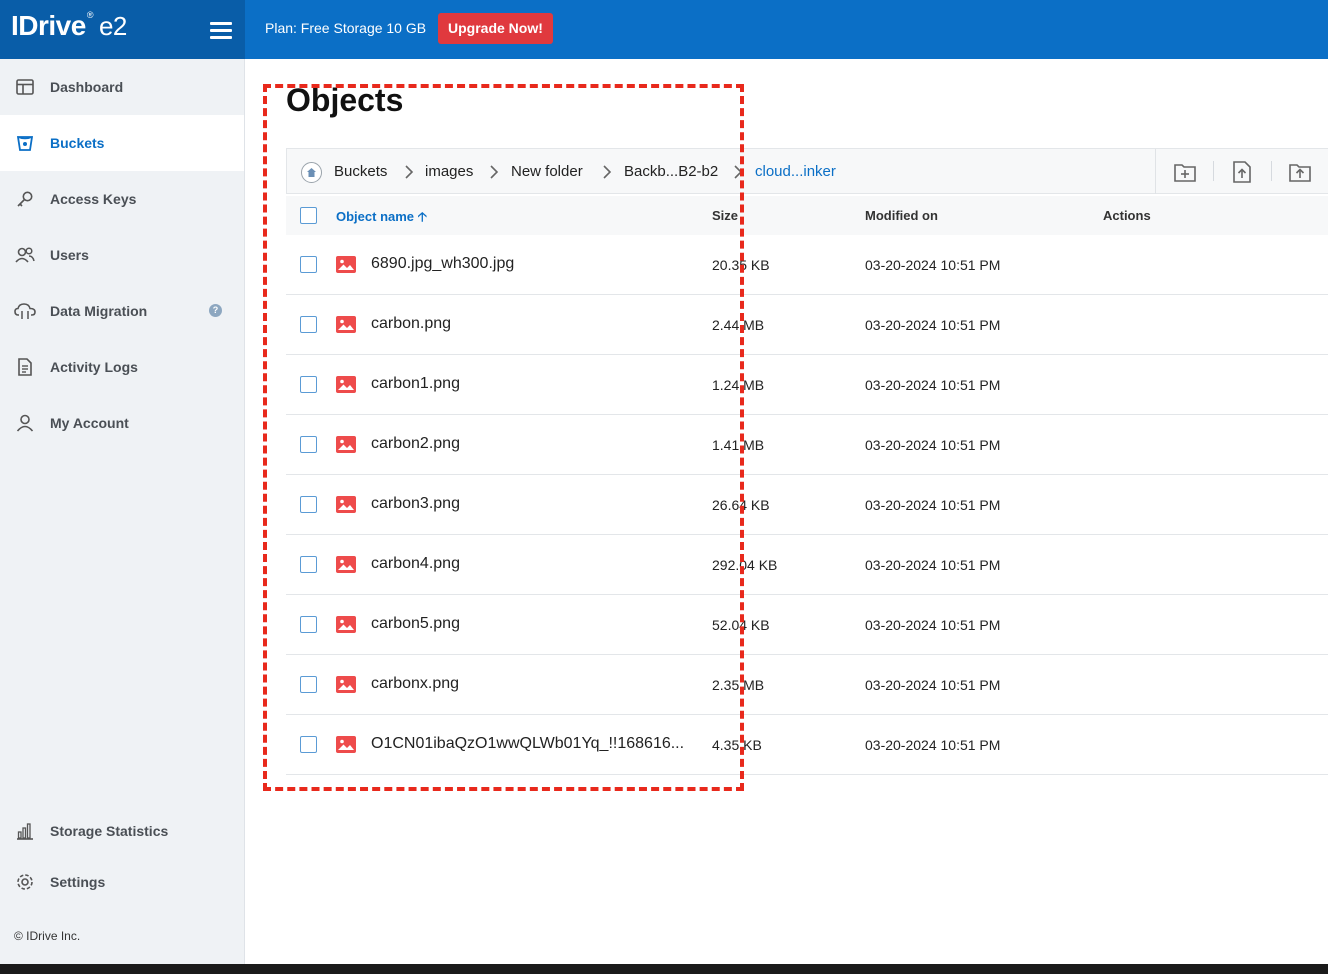 This screenshot has width=1328, height=974. I want to click on object-size: 1.24 MB, so click(738, 385).